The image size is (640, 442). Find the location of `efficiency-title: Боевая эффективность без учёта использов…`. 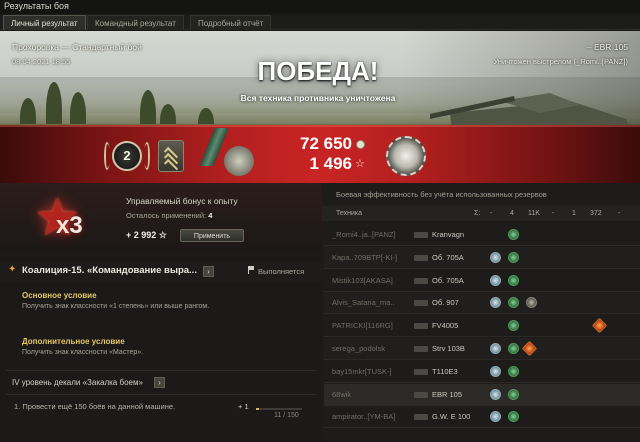

efficiency-title: Боевая эффективность без учёта использов… is located at coordinates (441, 194).